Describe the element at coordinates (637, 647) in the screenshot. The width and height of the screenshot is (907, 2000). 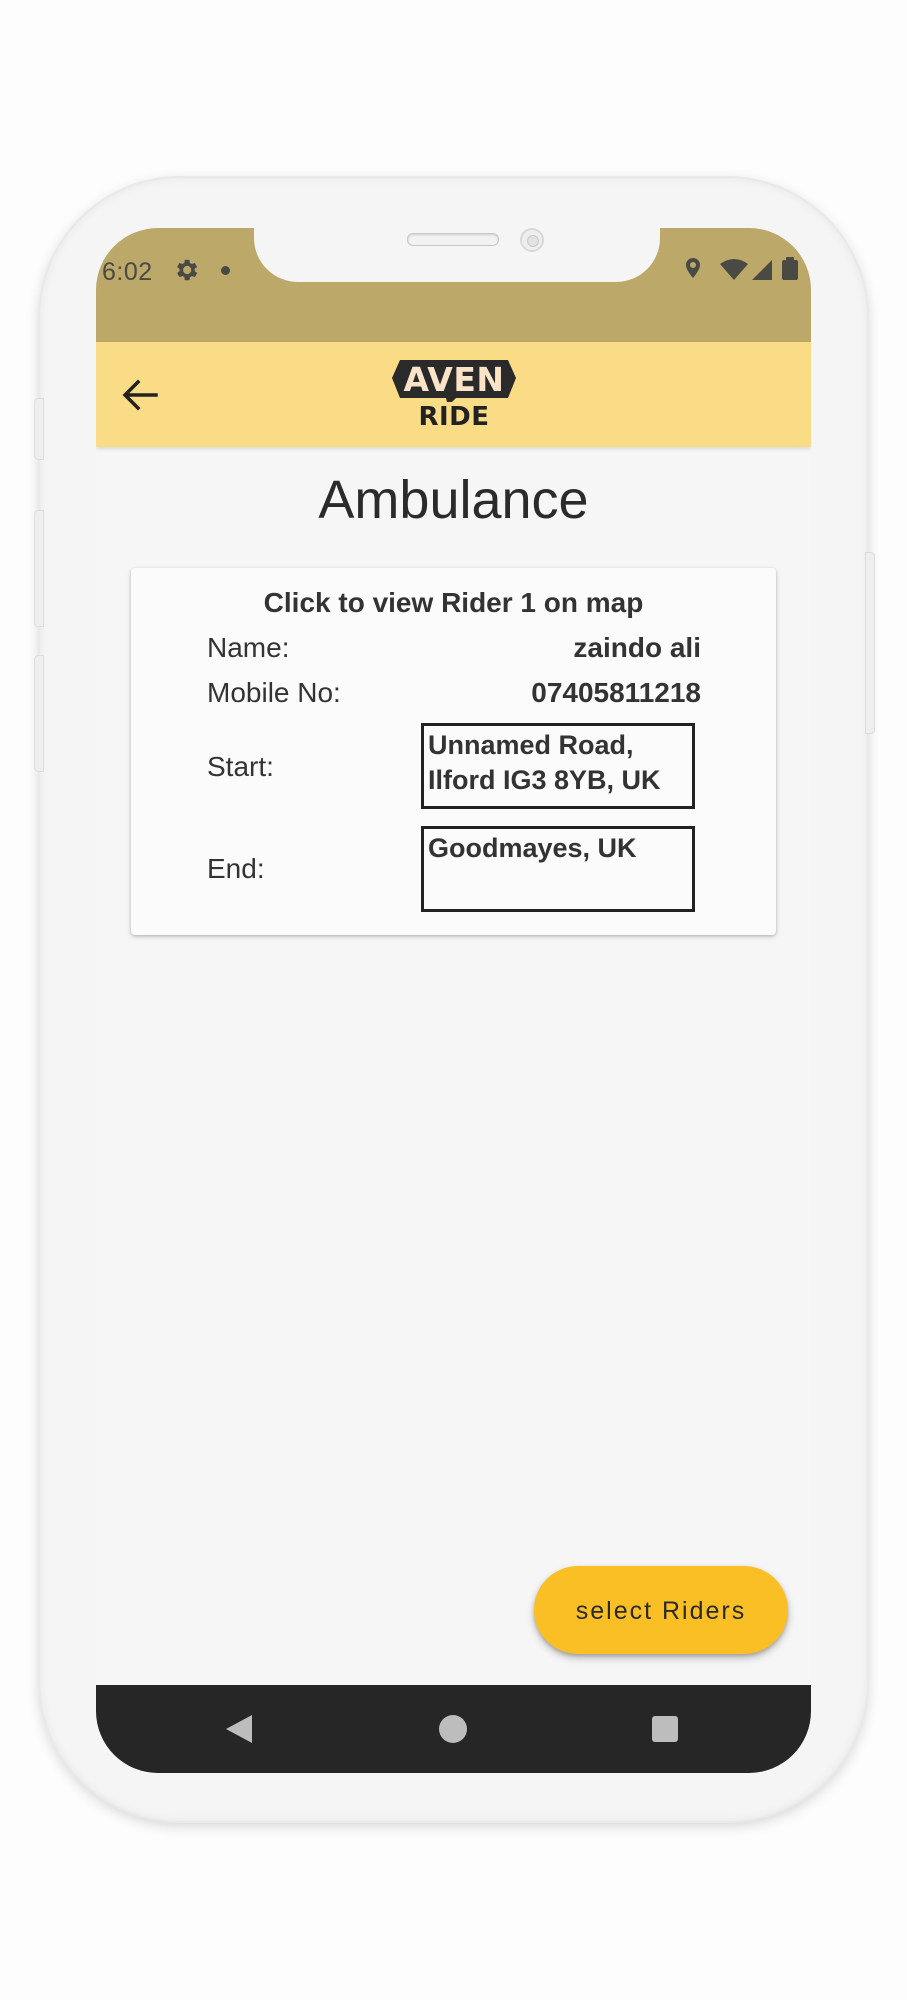
I see `name-value: zaindo ali` at that location.